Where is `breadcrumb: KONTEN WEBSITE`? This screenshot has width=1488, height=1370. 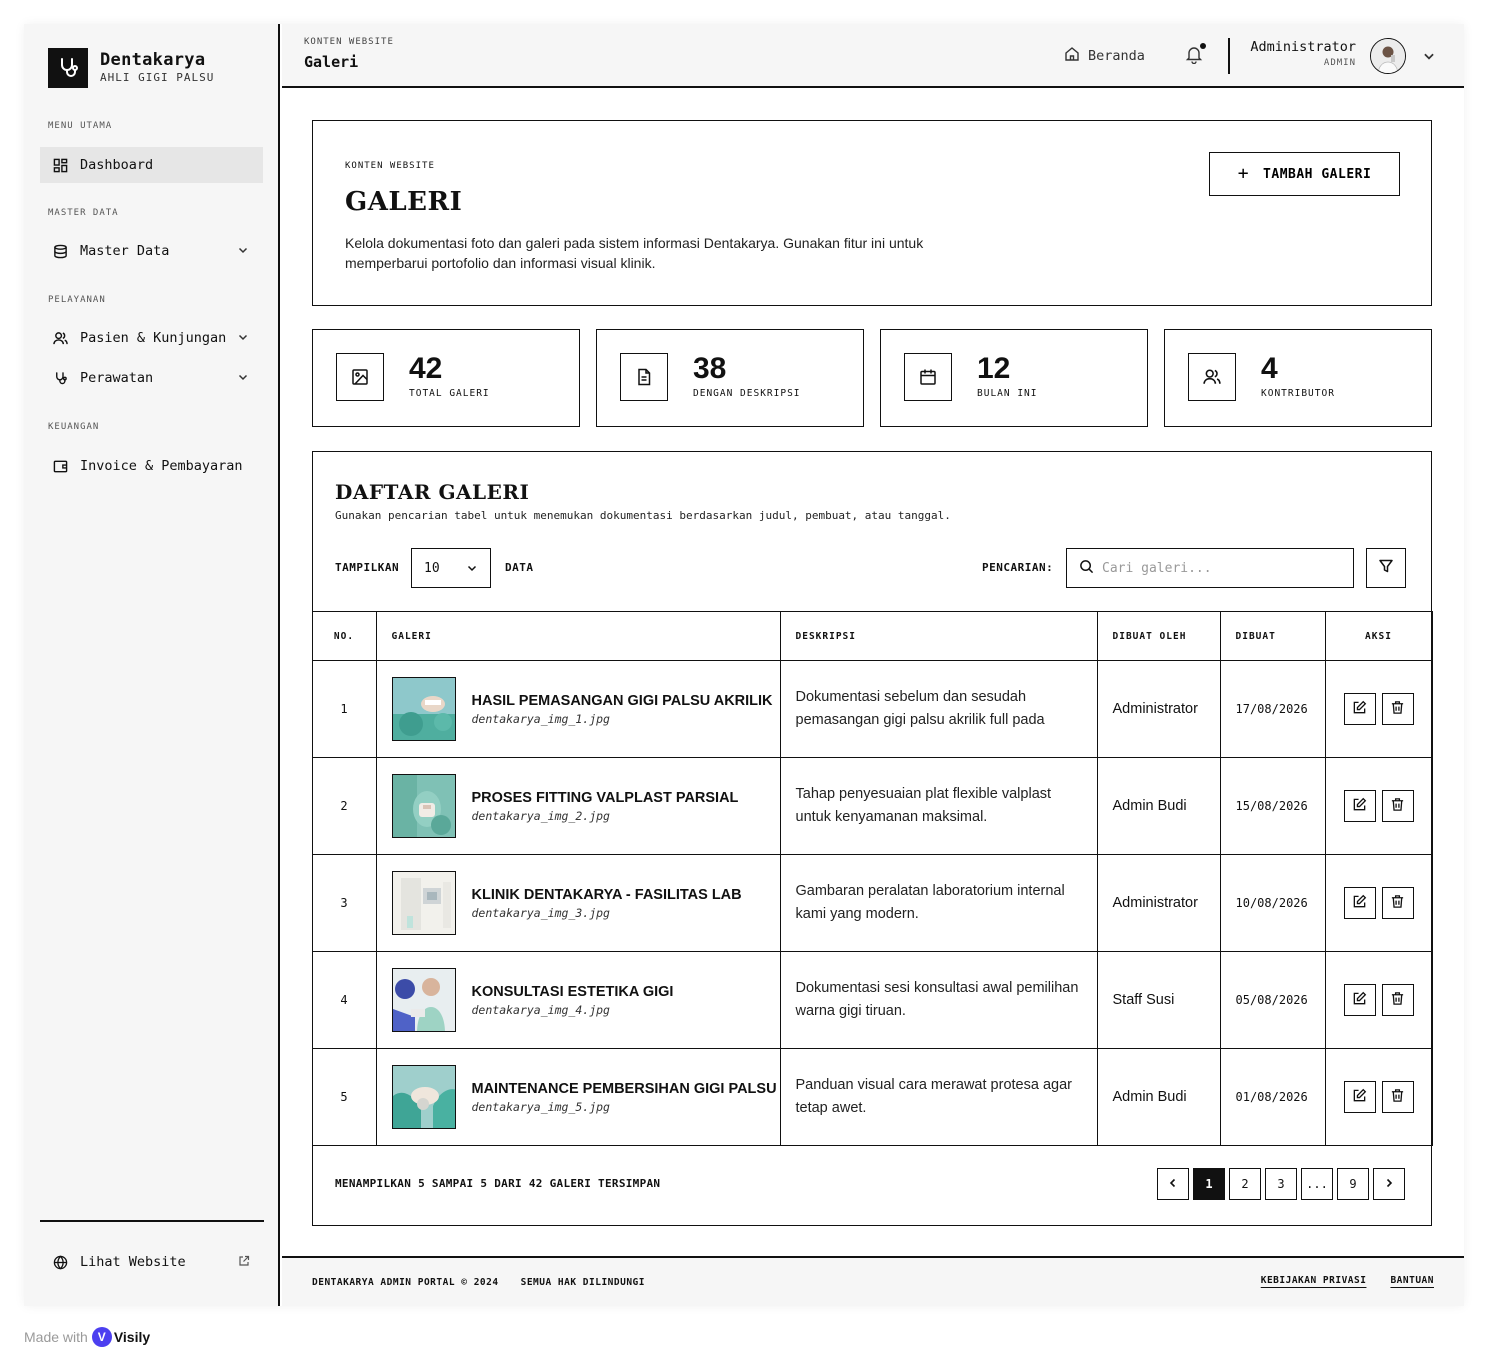 breadcrumb: KONTEN WEBSITE is located at coordinates (349, 42).